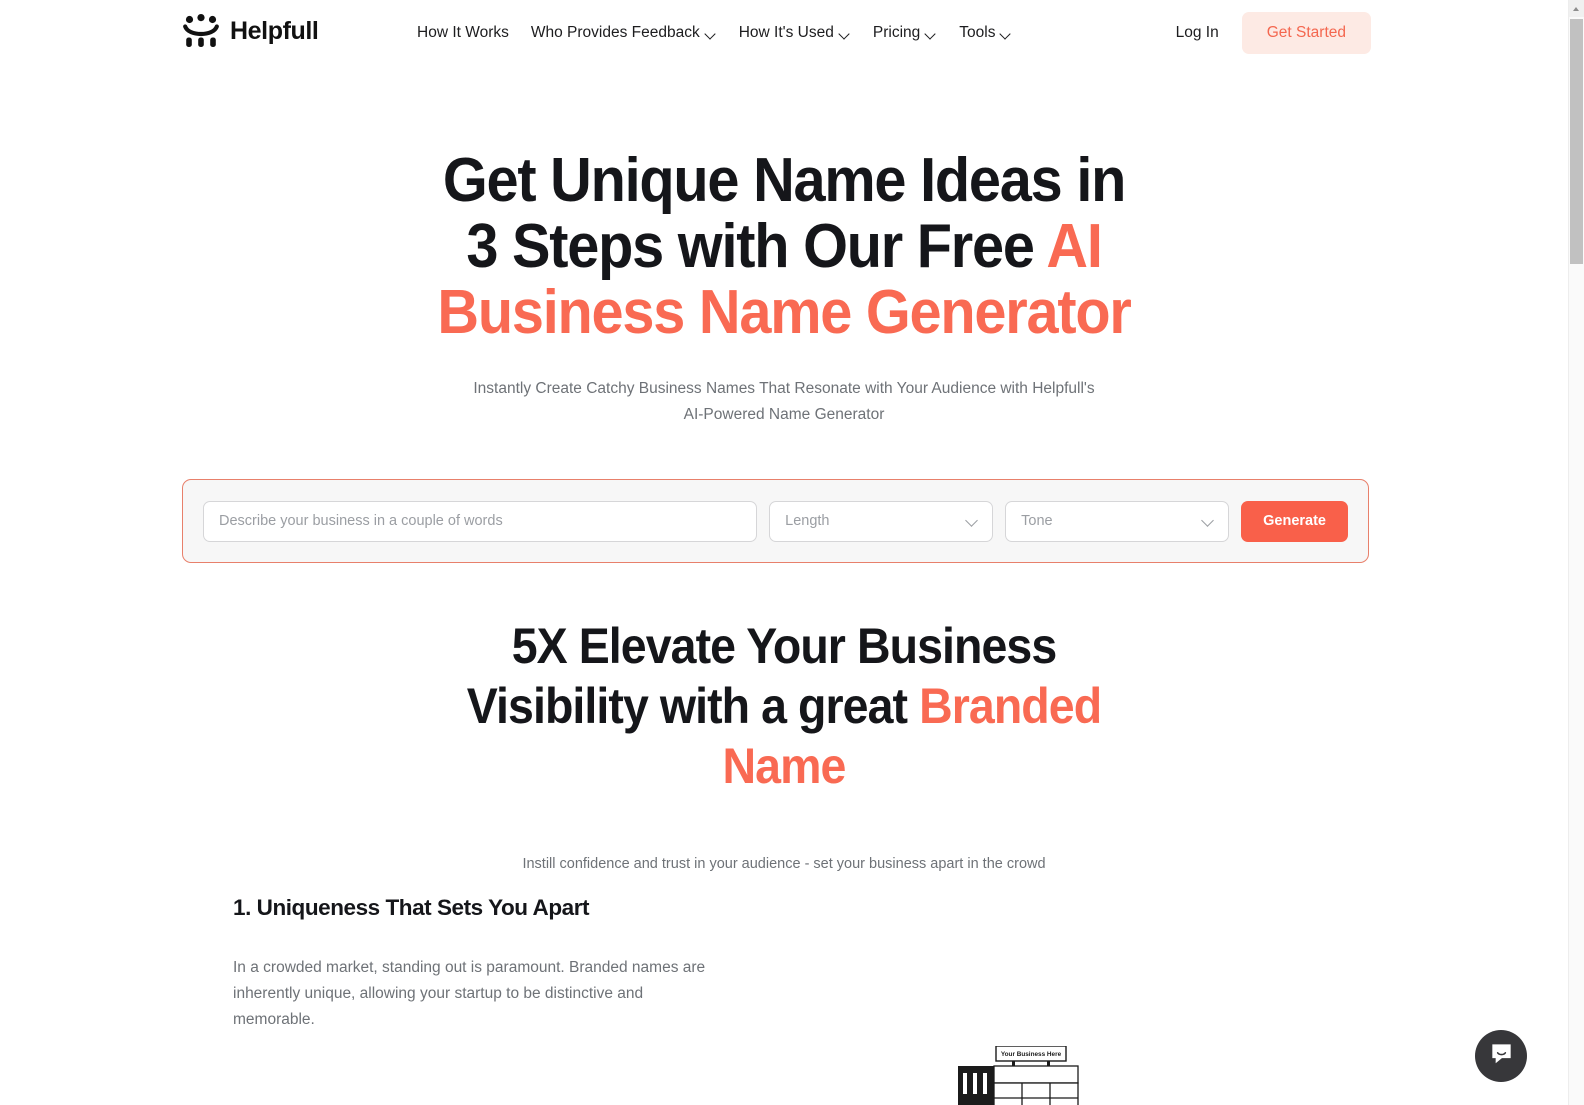 The image size is (1584, 1105). What do you see at coordinates (1294, 521) in the screenshot?
I see `generate-button: Generate` at bounding box center [1294, 521].